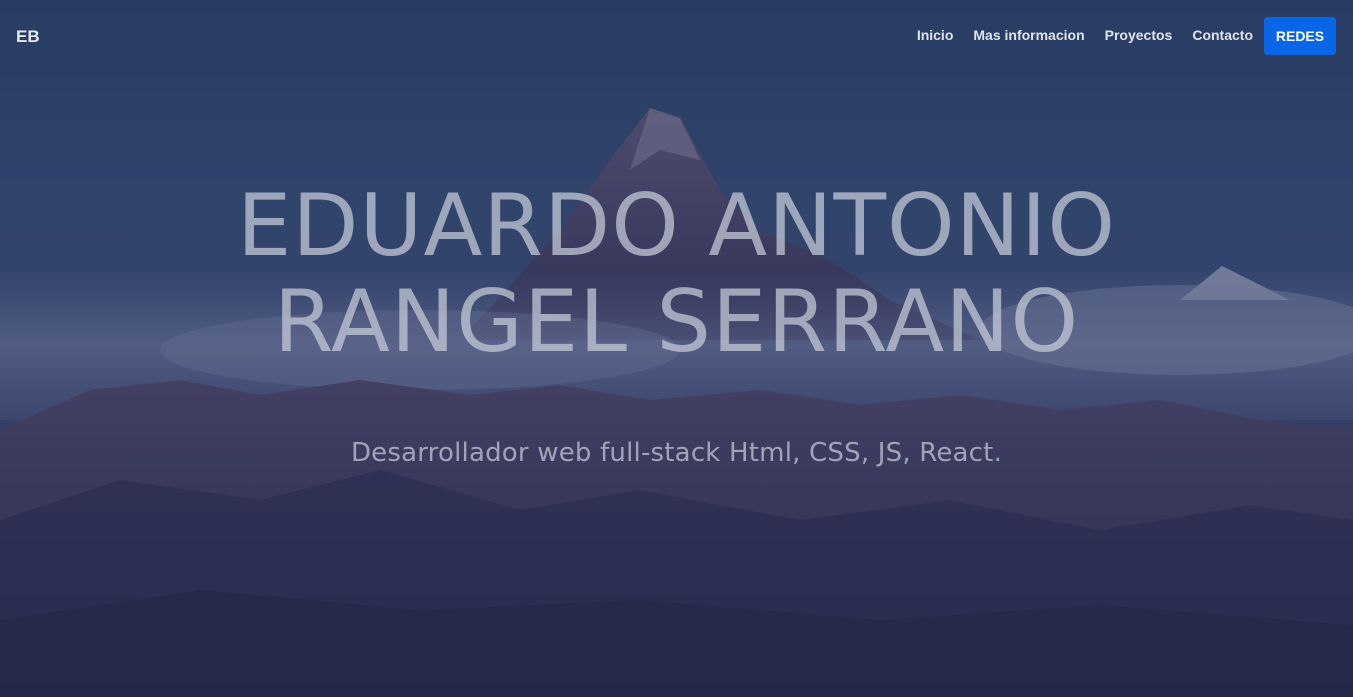  Describe the element at coordinates (1300, 36) in the screenshot. I see `redes-button: REDES` at that location.